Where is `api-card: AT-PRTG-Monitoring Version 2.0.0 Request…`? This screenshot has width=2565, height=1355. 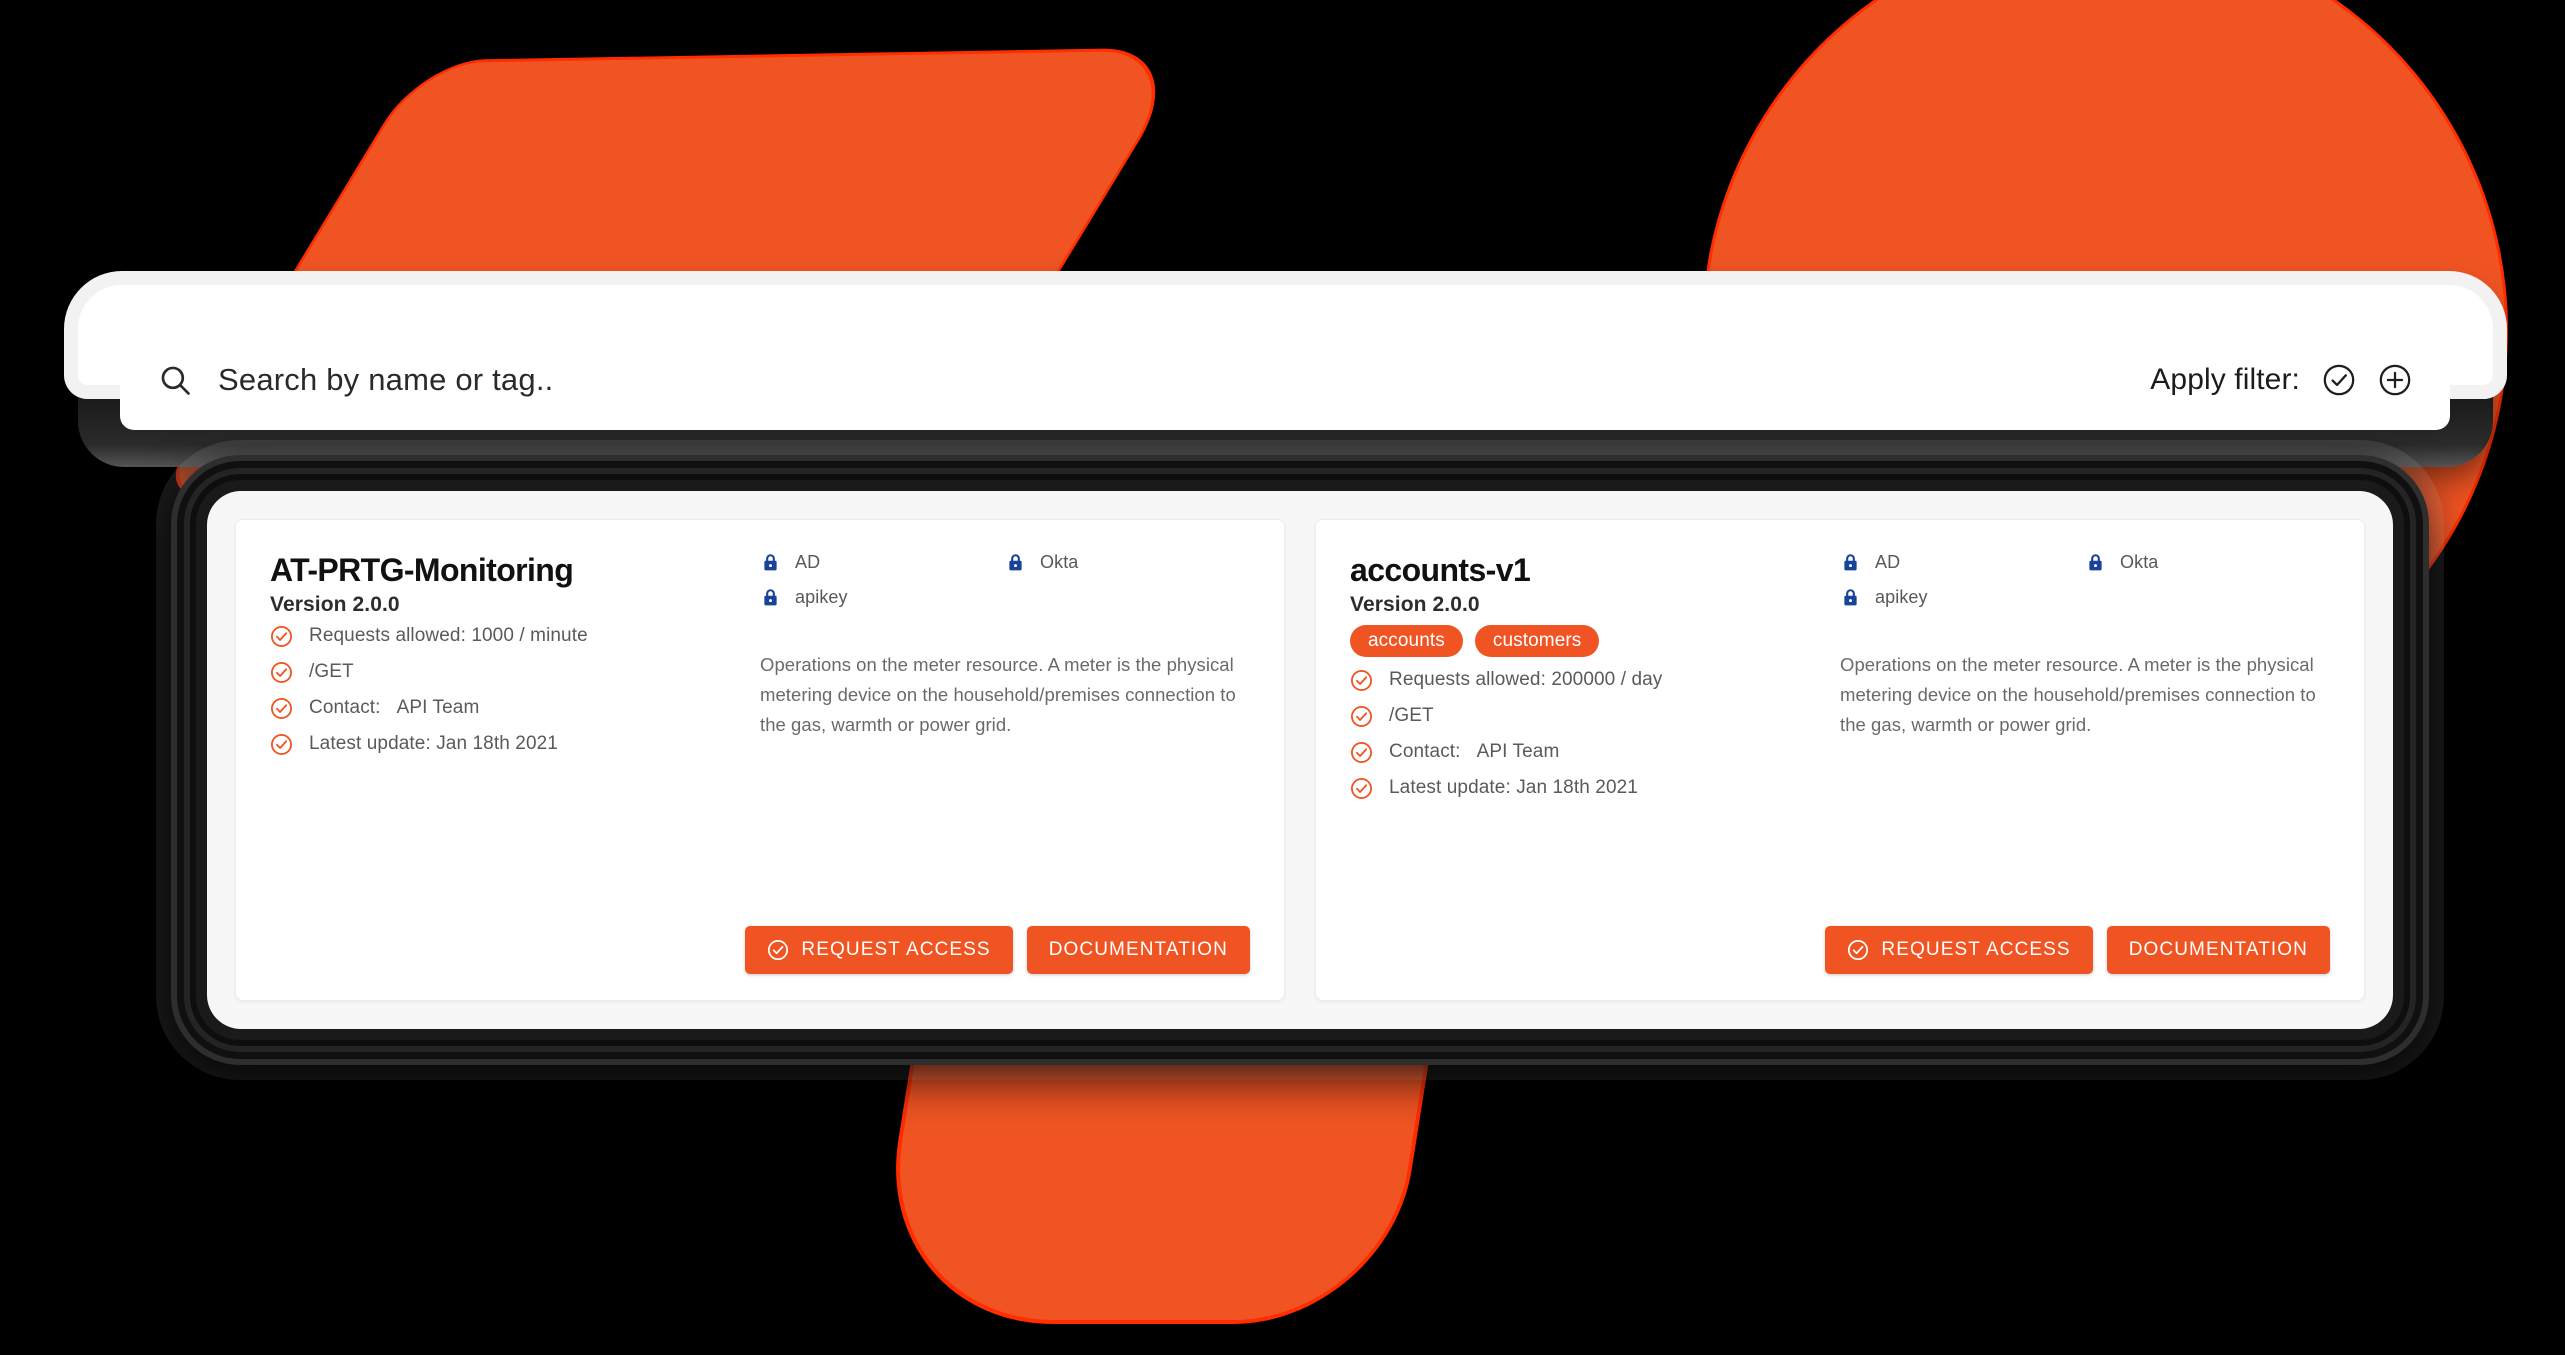
api-card: AT-PRTG-Monitoring Version 2.0.0 Request… is located at coordinates (760, 760).